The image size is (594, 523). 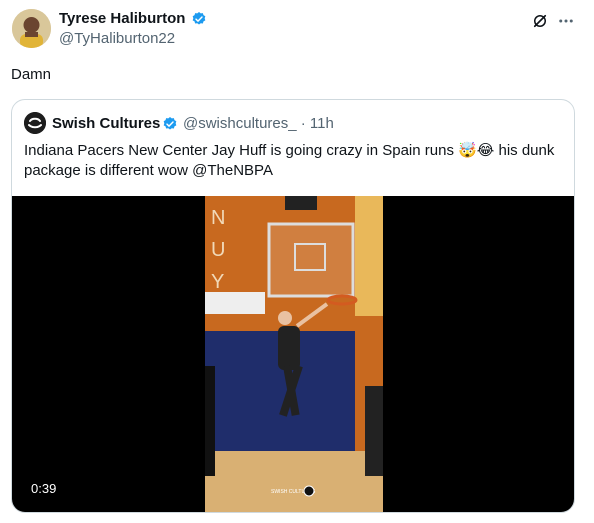 What do you see at coordinates (31, 74) in the screenshot?
I see `tweet-text: Damn` at bounding box center [31, 74].